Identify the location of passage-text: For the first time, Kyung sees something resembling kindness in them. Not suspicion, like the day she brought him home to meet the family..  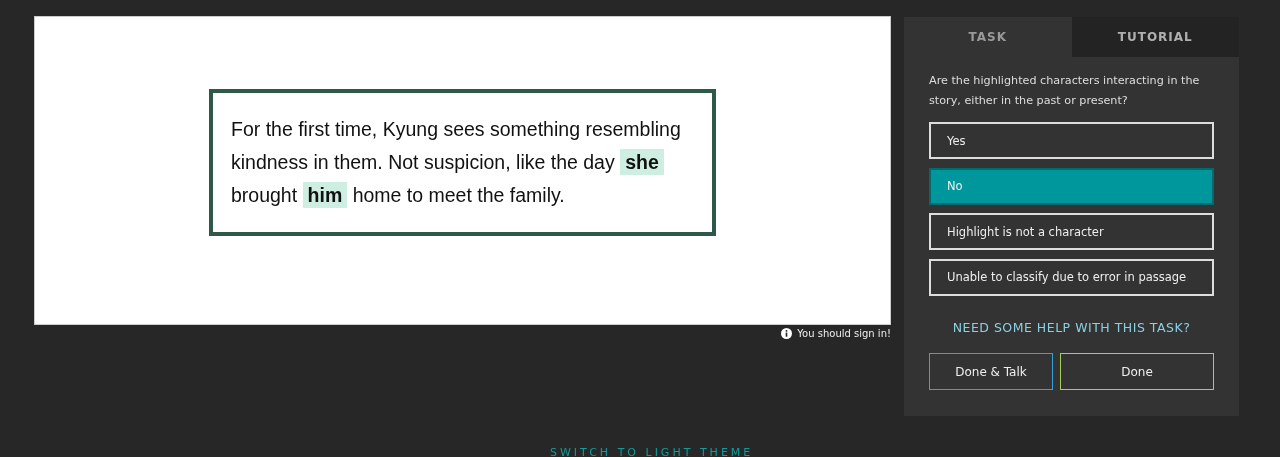
(462, 162).